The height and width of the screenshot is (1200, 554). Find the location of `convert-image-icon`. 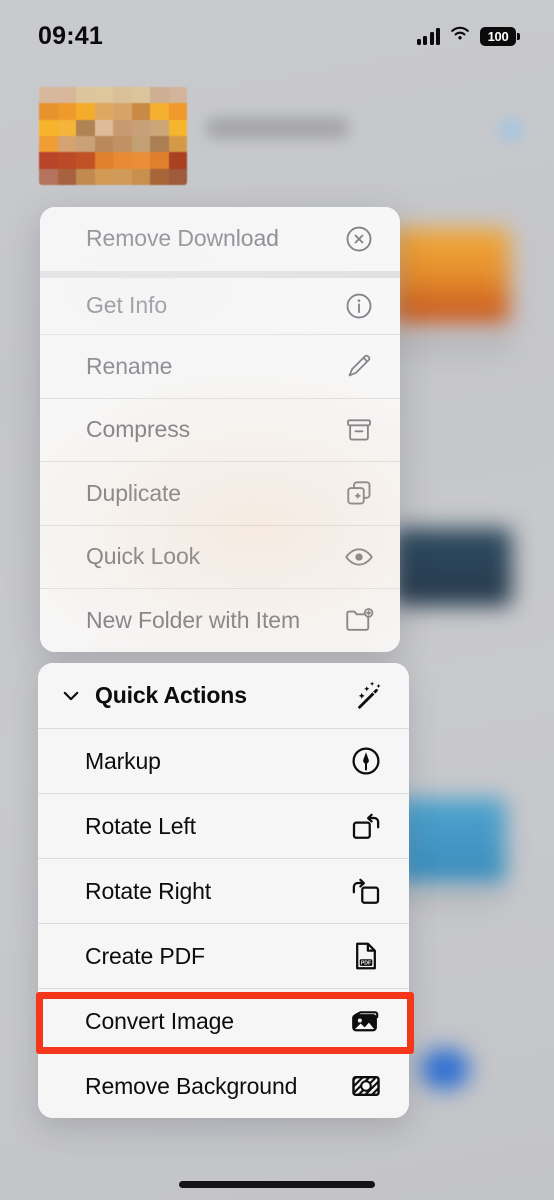

convert-image-icon is located at coordinates (366, 1021).